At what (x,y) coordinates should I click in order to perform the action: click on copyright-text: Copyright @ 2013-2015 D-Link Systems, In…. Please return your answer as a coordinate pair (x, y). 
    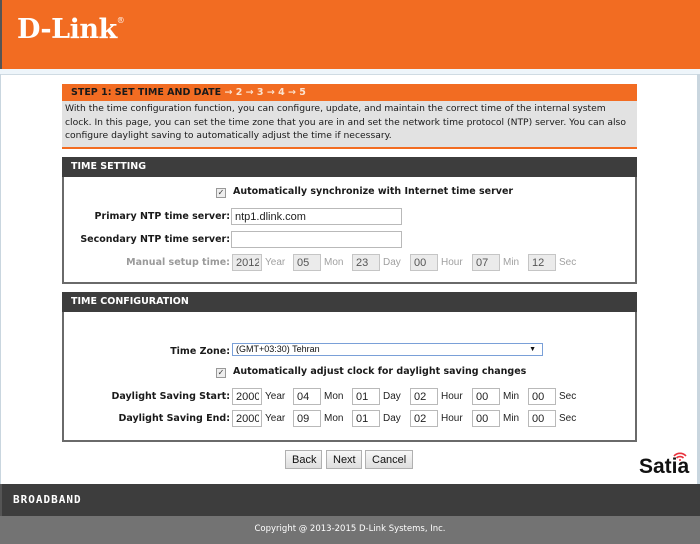
    Looking at the image, I should click on (350, 529).